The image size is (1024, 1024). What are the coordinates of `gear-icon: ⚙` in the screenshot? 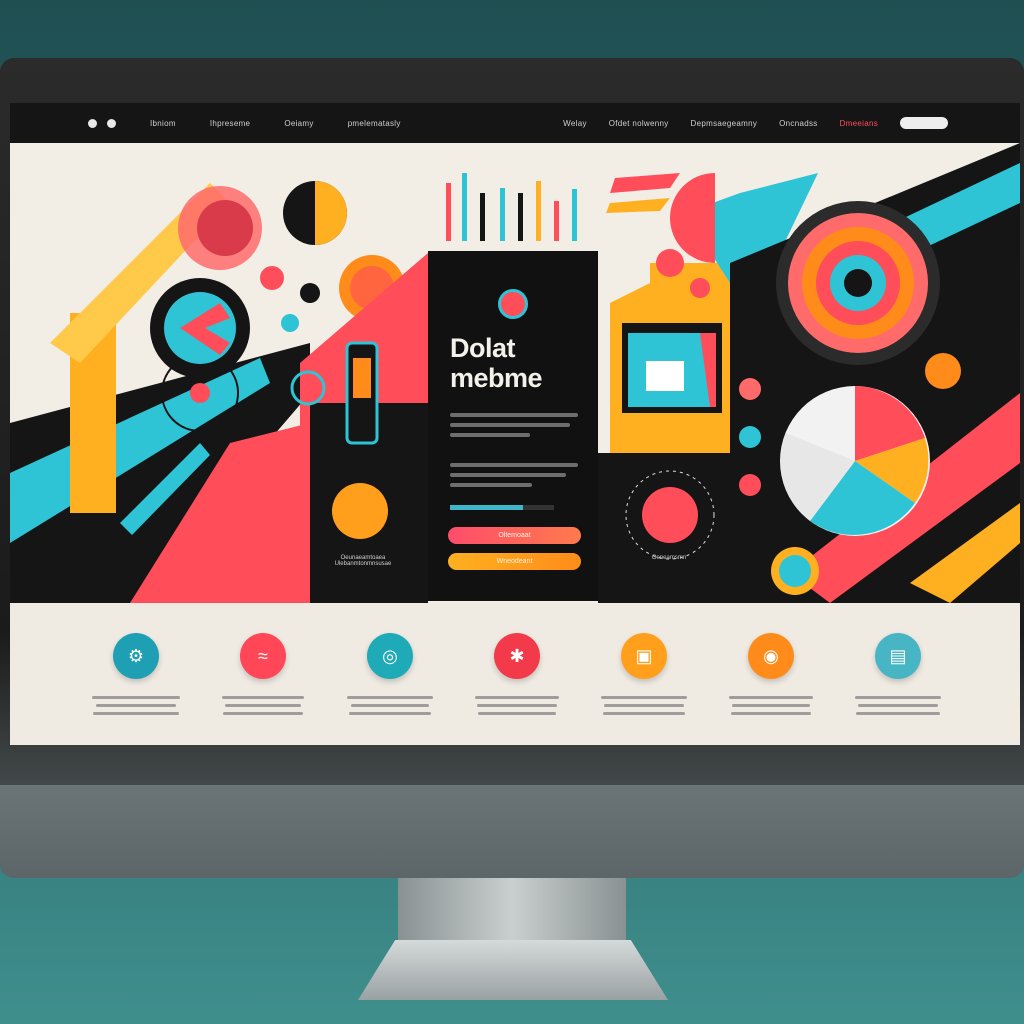 It's located at (136, 656).